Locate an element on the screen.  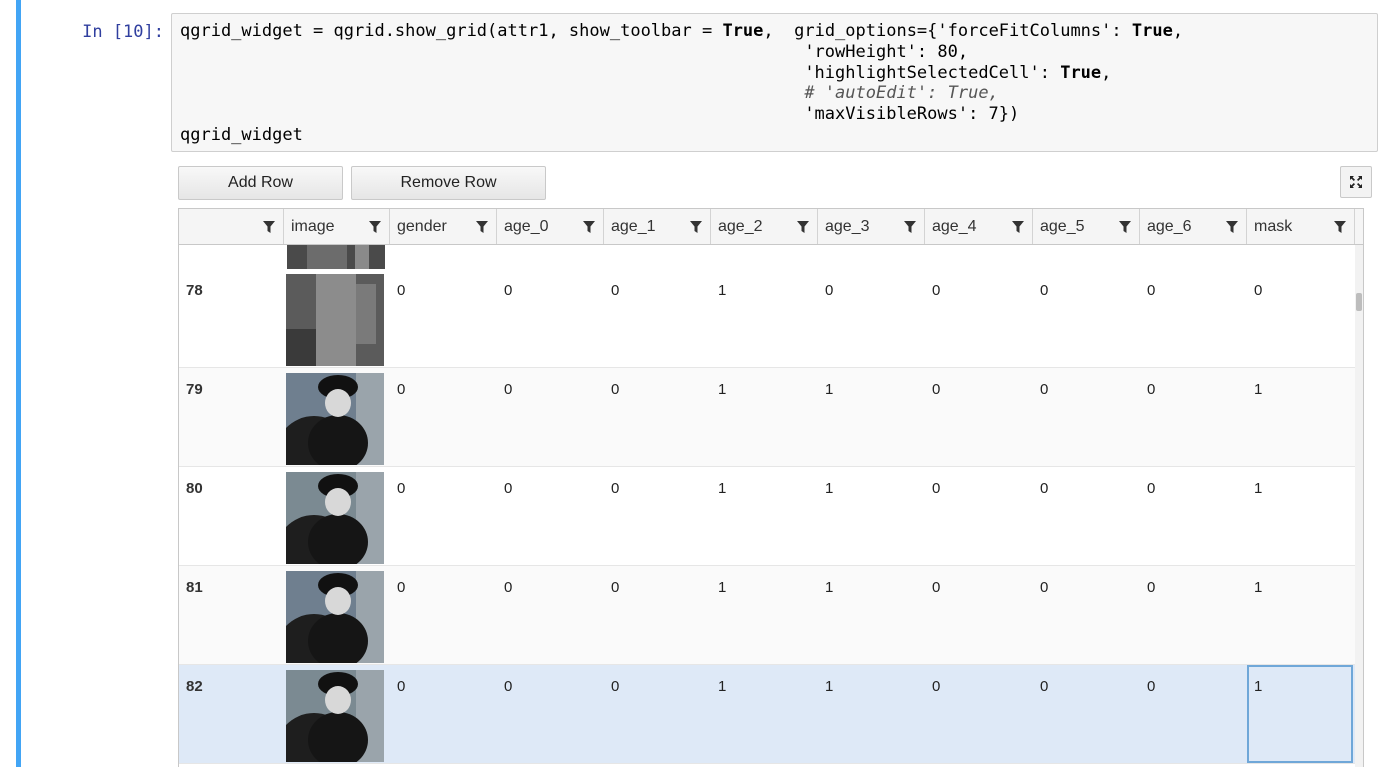
column-header-age_0: age_0 is located at coordinates (550, 226).